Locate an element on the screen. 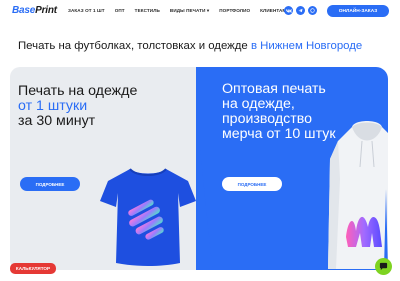 The width and height of the screenshot is (400, 281). calculator-button: КАЛЬКУЛЯТОР is located at coordinates (33, 268).